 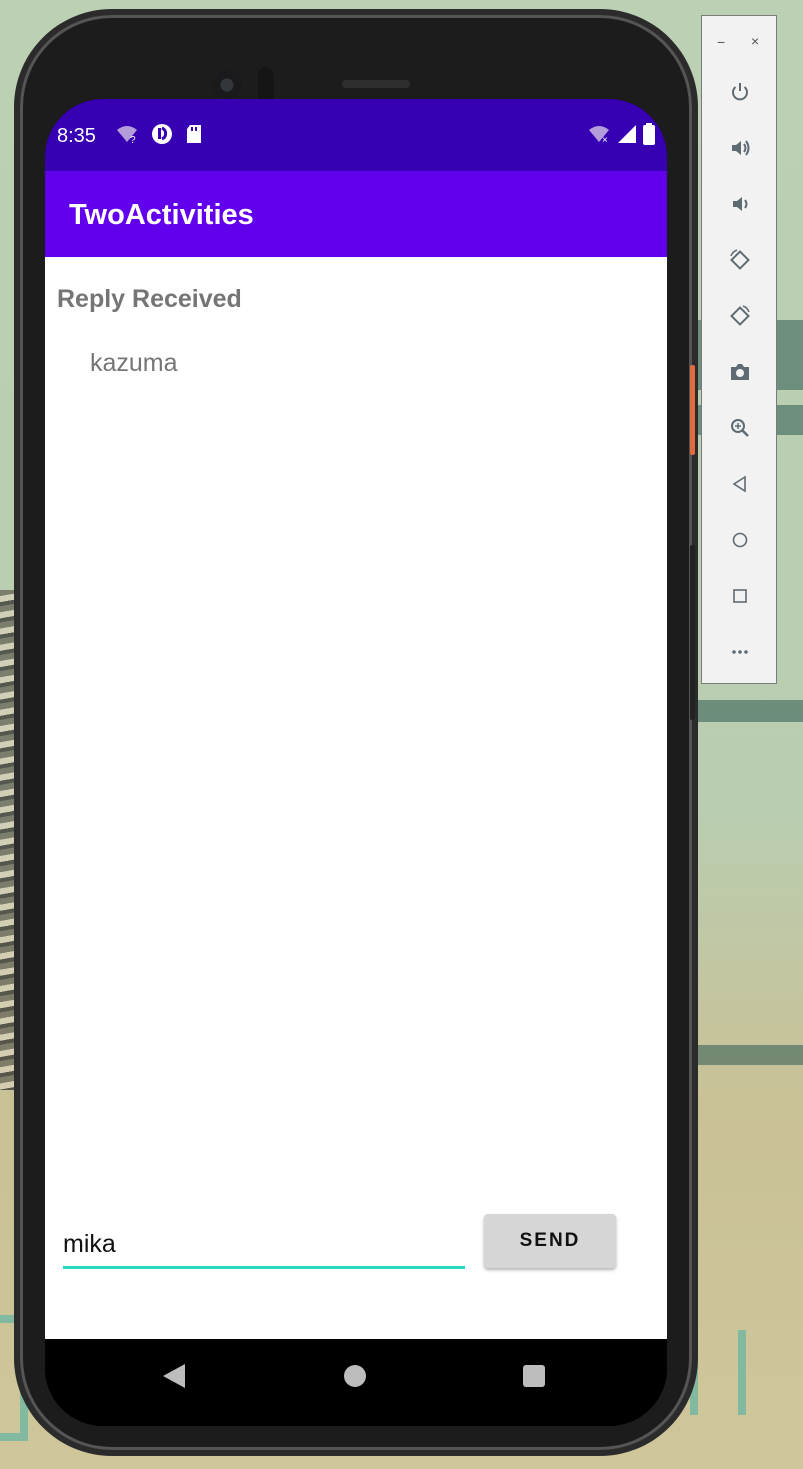 What do you see at coordinates (550, 1241) in the screenshot?
I see `send-button: SEND` at bounding box center [550, 1241].